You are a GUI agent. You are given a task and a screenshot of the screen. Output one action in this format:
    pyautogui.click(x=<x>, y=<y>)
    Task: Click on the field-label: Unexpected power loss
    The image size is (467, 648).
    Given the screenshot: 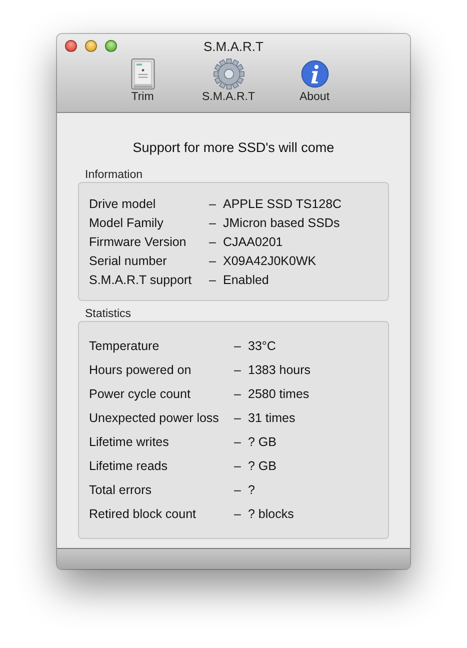 What is the action you would take?
    pyautogui.click(x=154, y=418)
    